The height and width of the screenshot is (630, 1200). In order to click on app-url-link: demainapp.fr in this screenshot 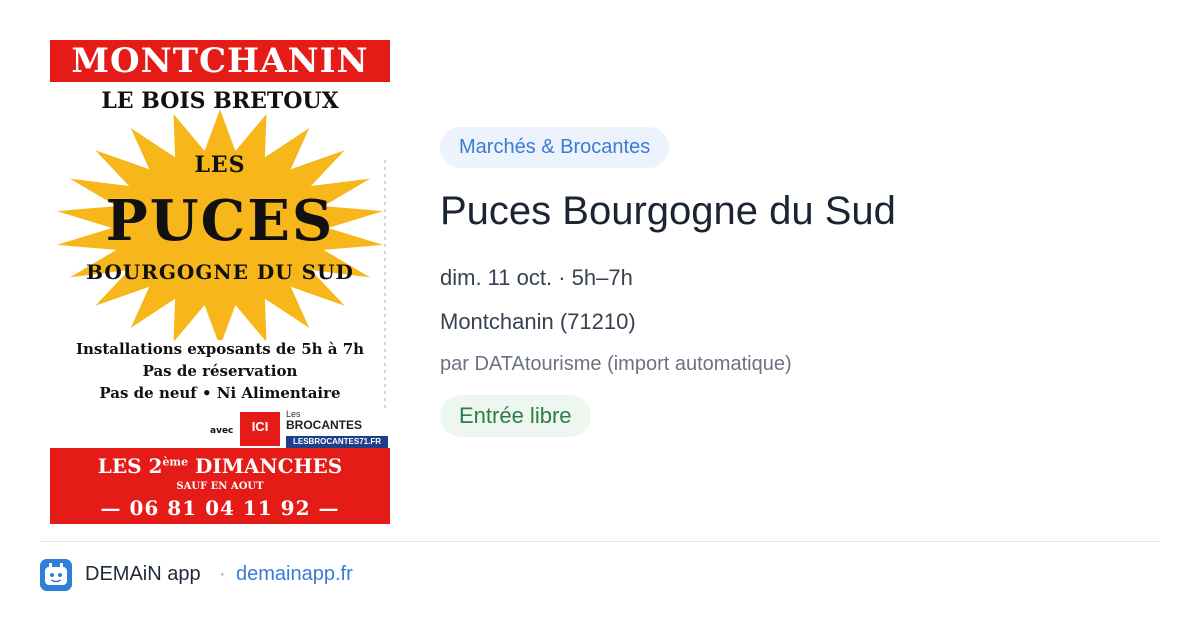, I will do `click(294, 574)`.